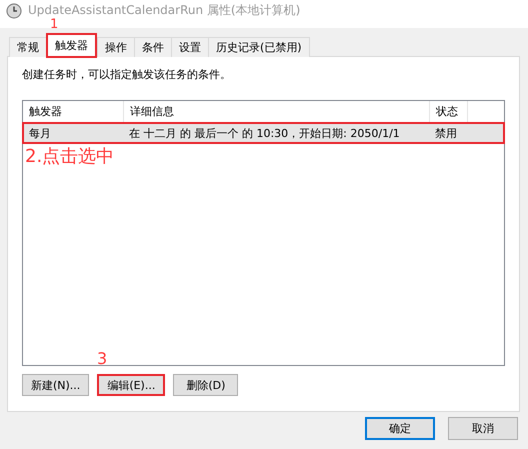  Describe the element at coordinates (28, 47) in the screenshot. I see `tab: 常规` at that location.